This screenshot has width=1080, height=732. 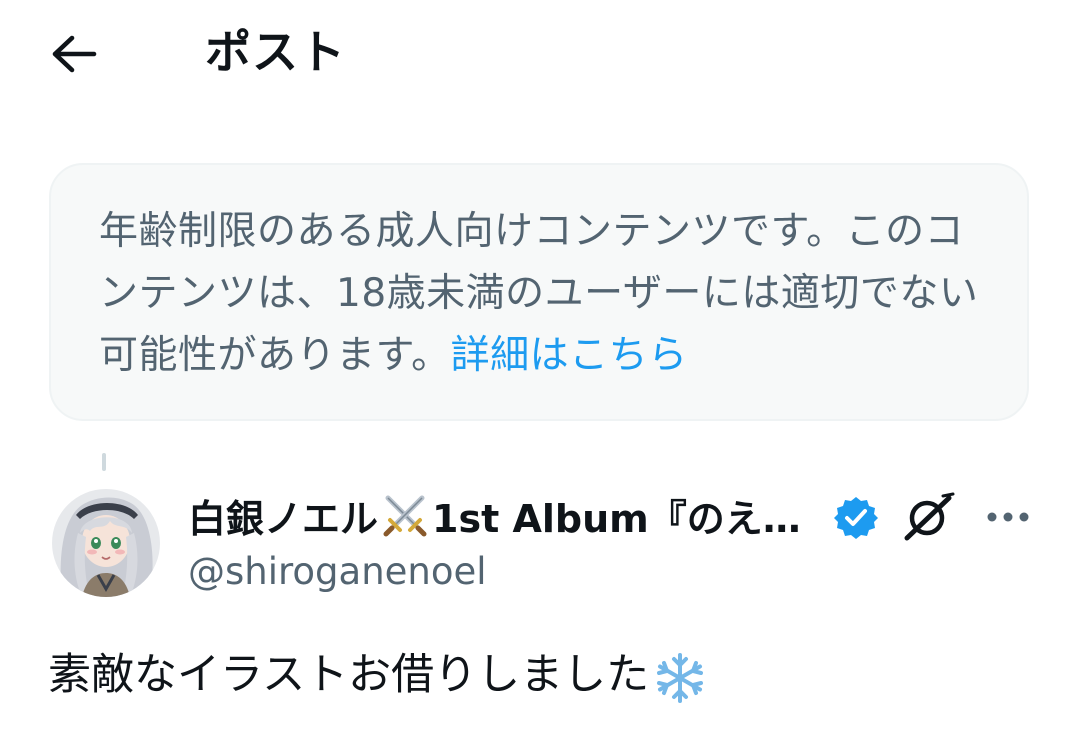 I want to click on page-title: ポスト, so click(x=275, y=52).